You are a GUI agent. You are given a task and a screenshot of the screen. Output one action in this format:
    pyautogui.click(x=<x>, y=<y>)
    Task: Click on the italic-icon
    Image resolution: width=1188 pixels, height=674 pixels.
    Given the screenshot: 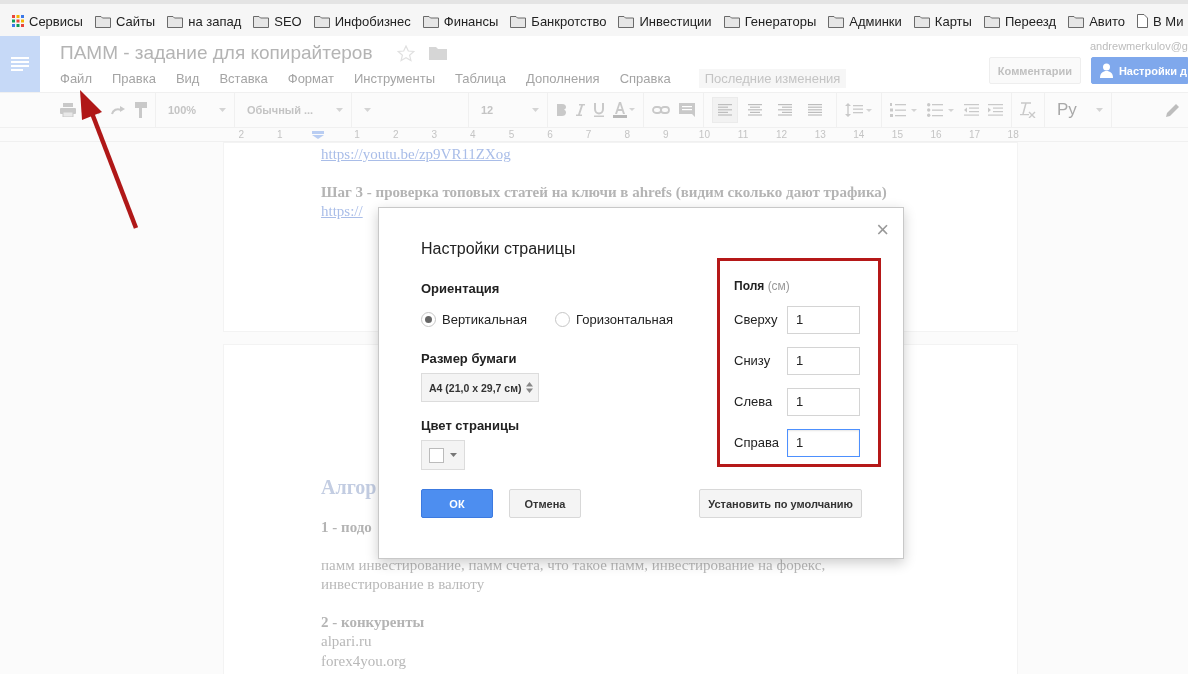 What is the action you would take?
    pyautogui.click(x=580, y=110)
    